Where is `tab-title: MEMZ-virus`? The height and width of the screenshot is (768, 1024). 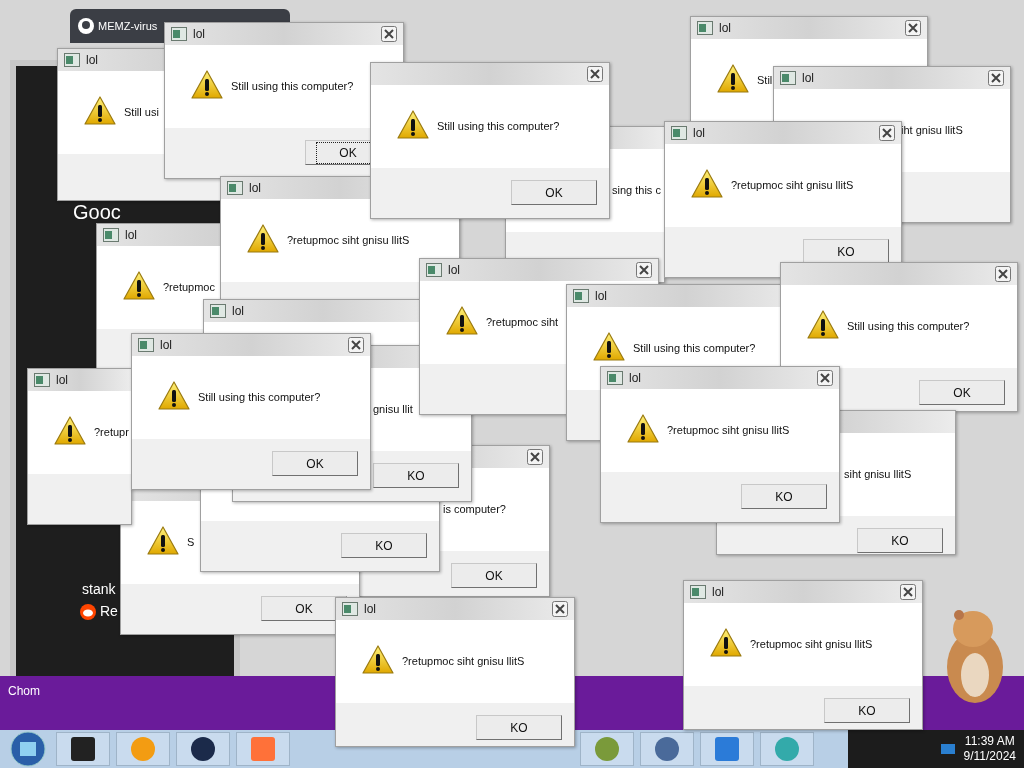 tab-title: MEMZ-virus is located at coordinates (128, 26).